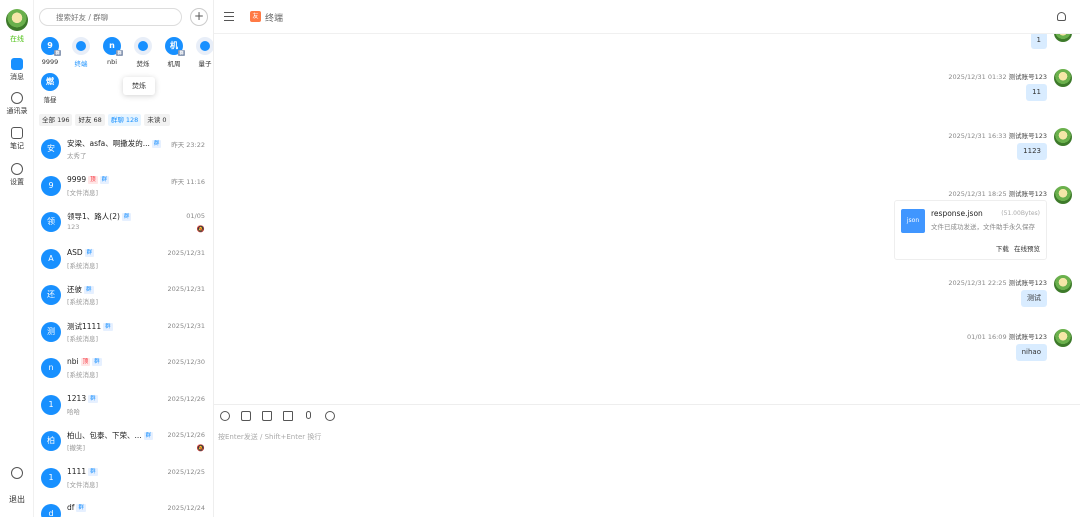  What do you see at coordinates (110, 17) in the screenshot?
I see `search-input` at bounding box center [110, 17].